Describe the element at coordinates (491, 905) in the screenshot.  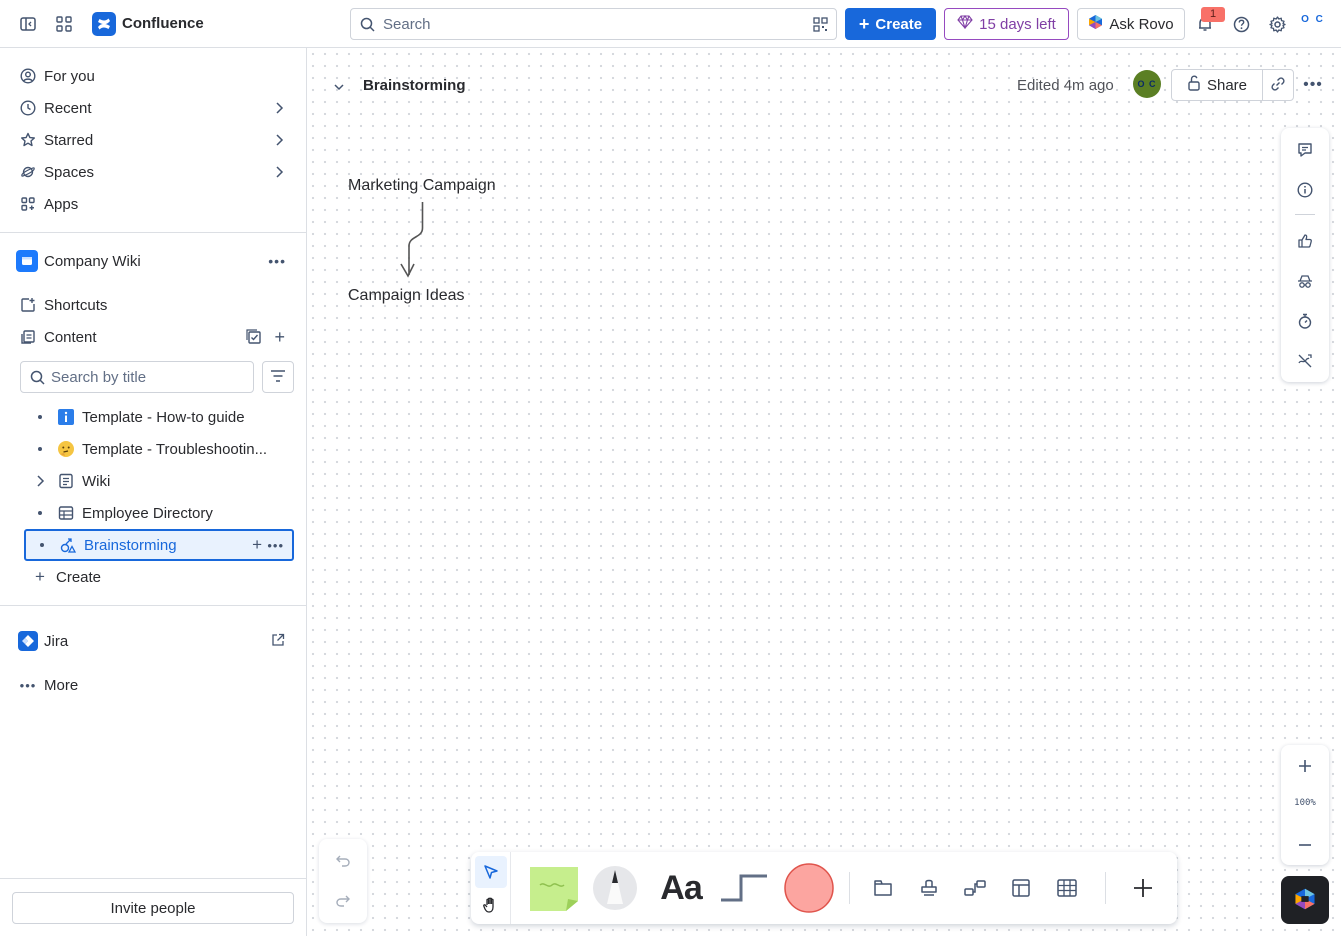
I see `hand-pan-icon` at that location.